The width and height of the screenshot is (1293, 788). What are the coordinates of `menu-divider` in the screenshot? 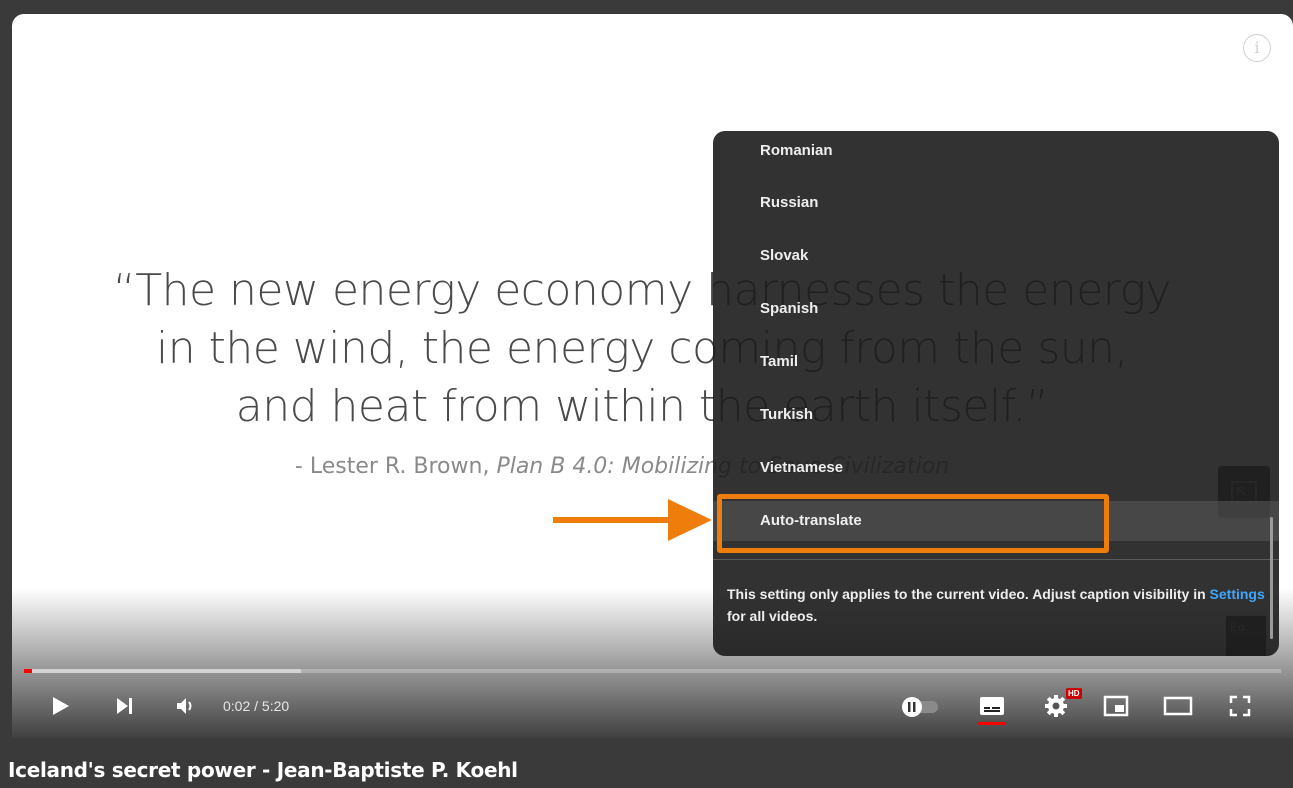 It's located at (996, 559).